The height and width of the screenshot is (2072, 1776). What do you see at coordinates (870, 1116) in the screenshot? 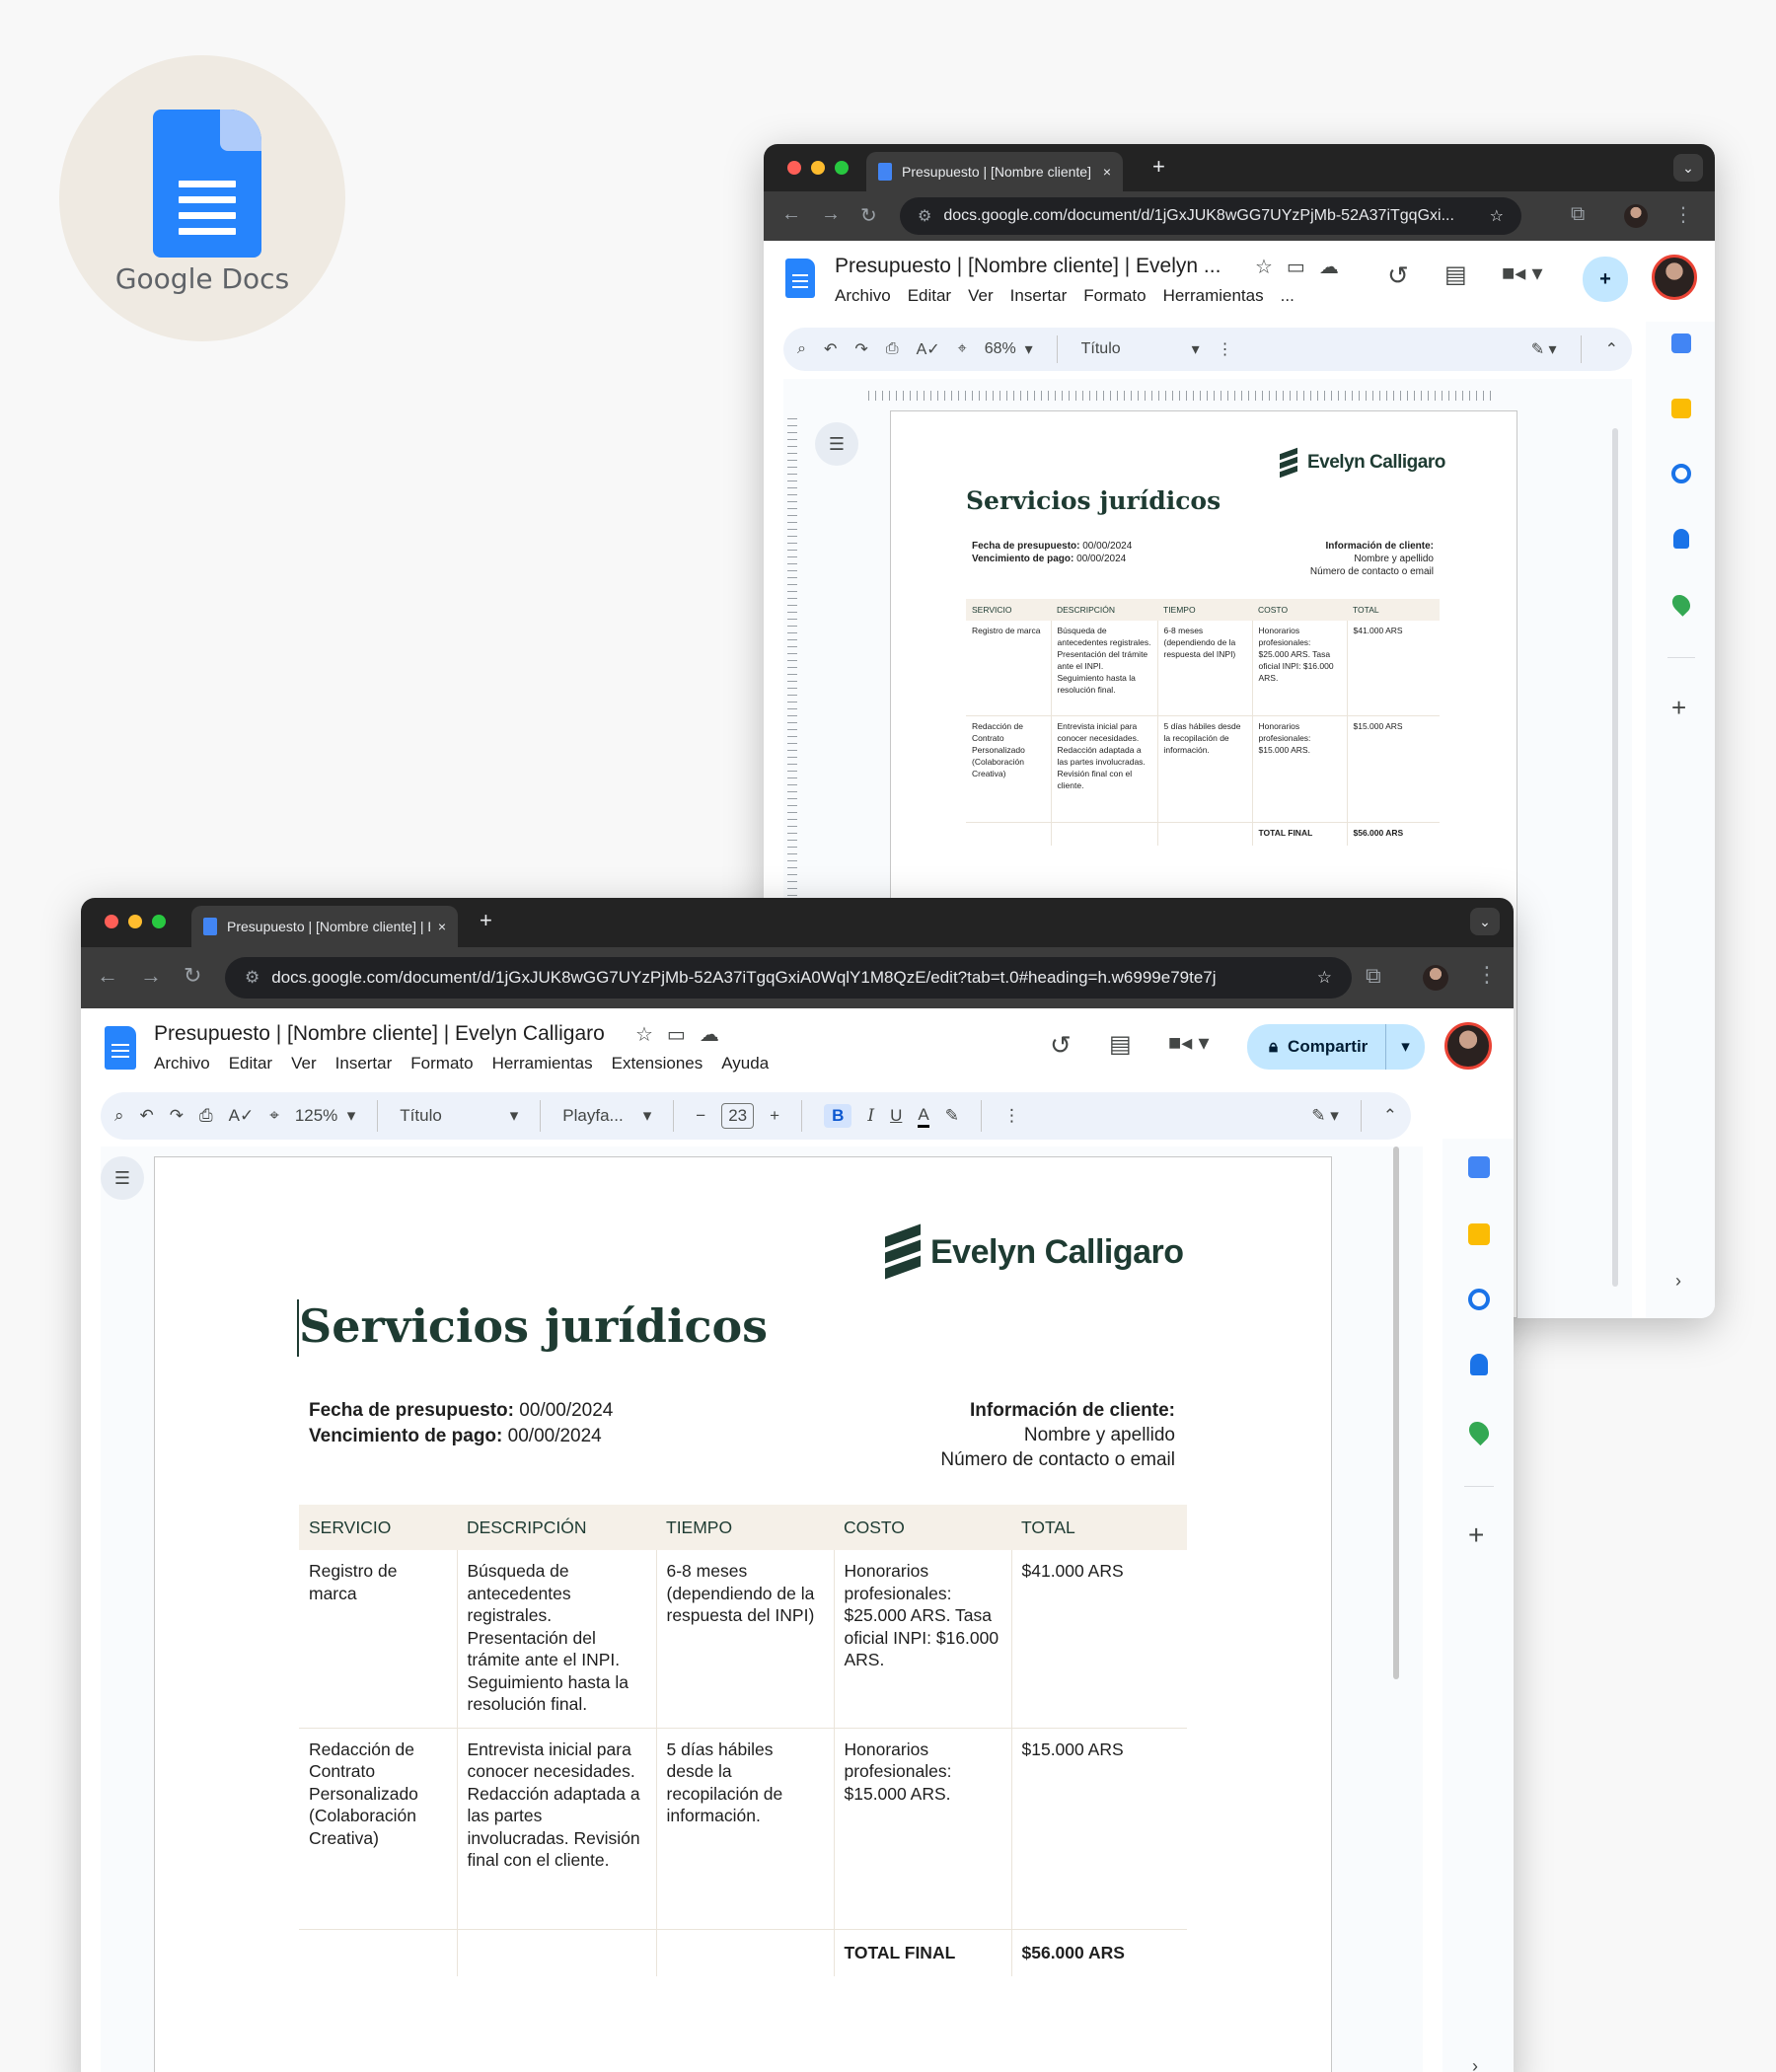
I see `italic-button: I` at bounding box center [870, 1116].